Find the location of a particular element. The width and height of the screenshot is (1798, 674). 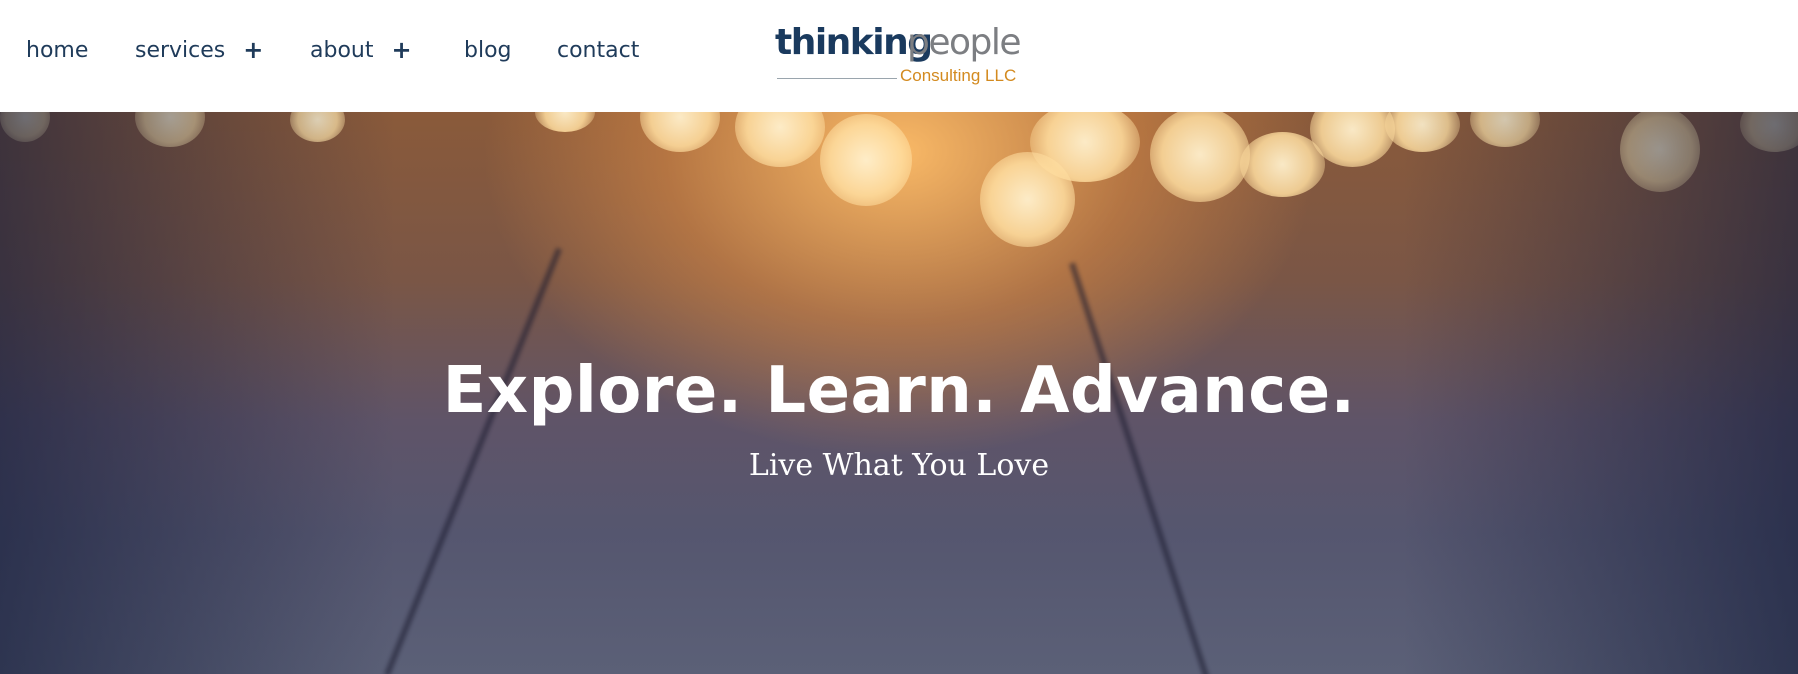

logo-tagline: Consulting LLC is located at coordinates (958, 75).